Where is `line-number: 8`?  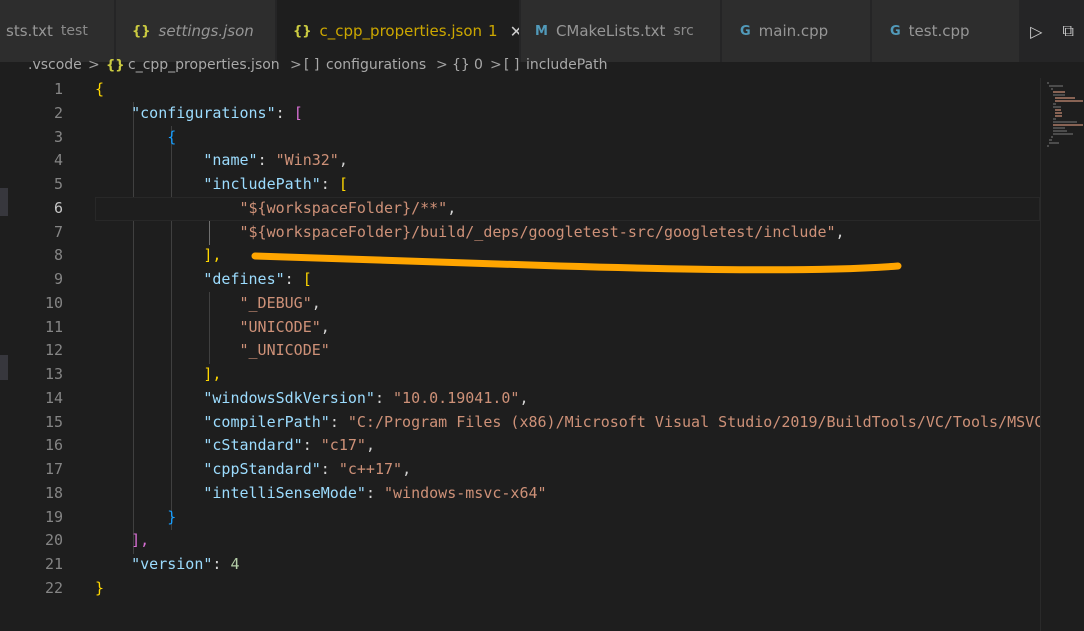 line-number: 8 is located at coordinates (58, 255).